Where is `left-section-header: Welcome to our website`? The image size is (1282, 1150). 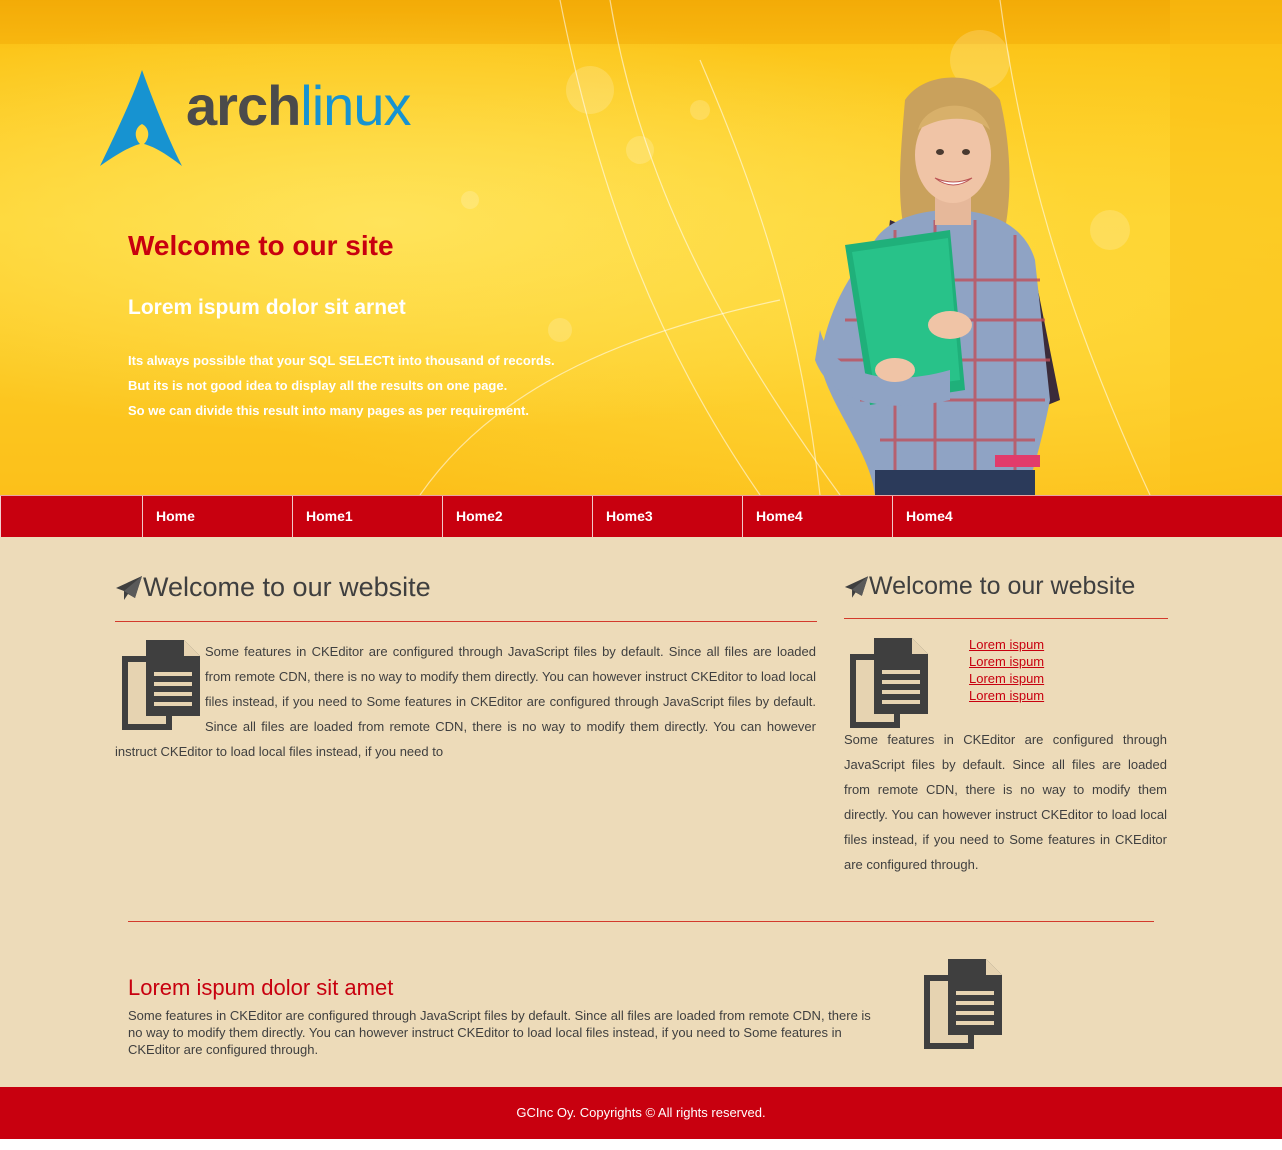 left-section-header: Welcome to our website is located at coordinates (273, 587).